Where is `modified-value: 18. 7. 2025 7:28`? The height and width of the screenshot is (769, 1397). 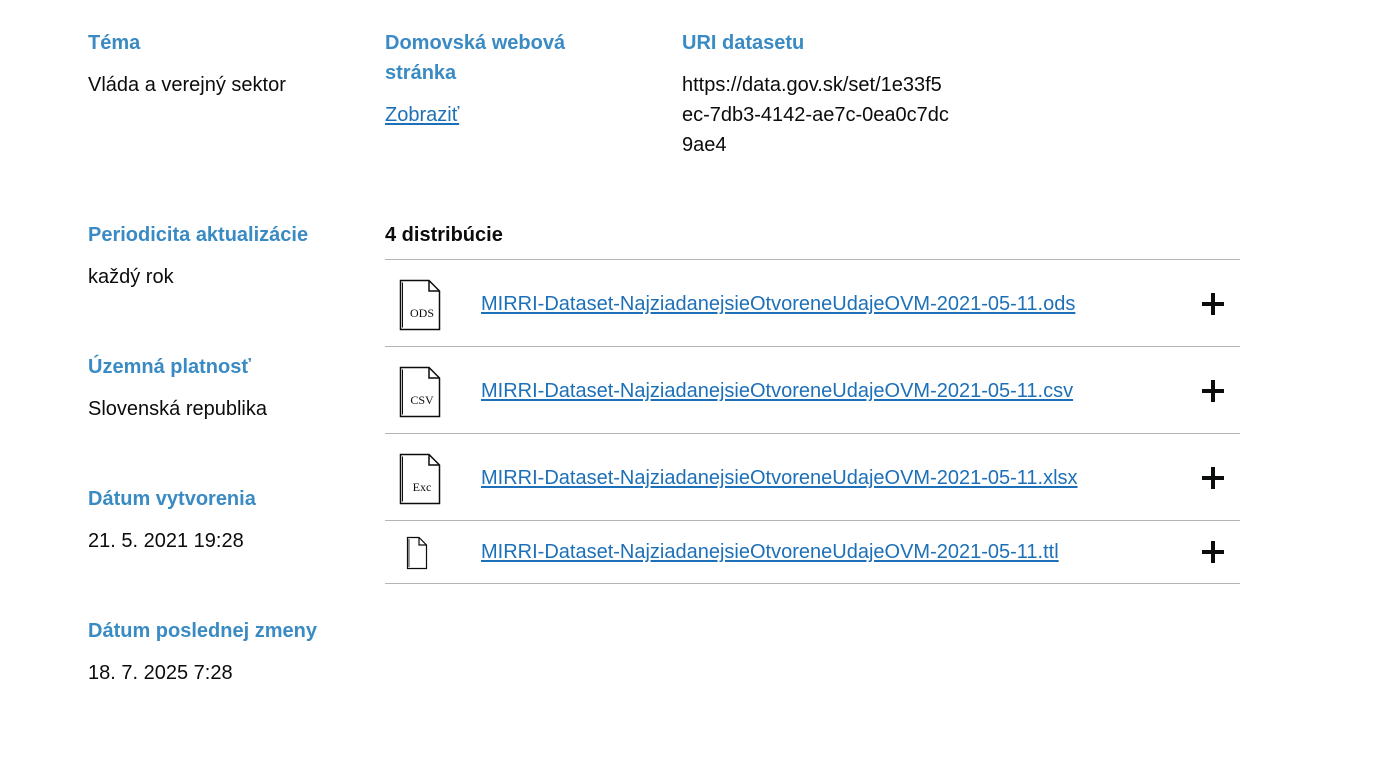
modified-value: 18. 7. 2025 7:28 is located at coordinates (160, 673).